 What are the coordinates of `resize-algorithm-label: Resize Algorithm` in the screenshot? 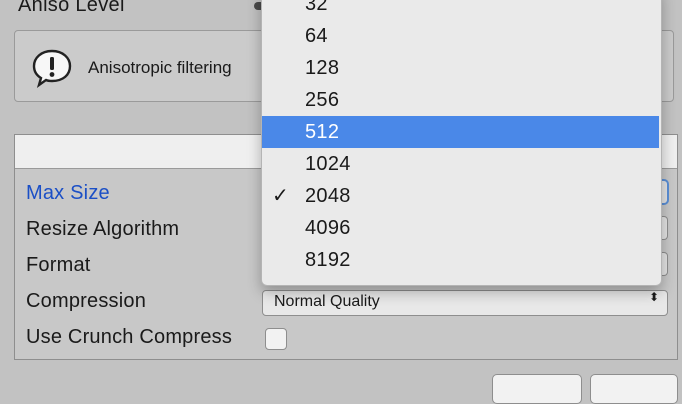 It's located at (103, 229).